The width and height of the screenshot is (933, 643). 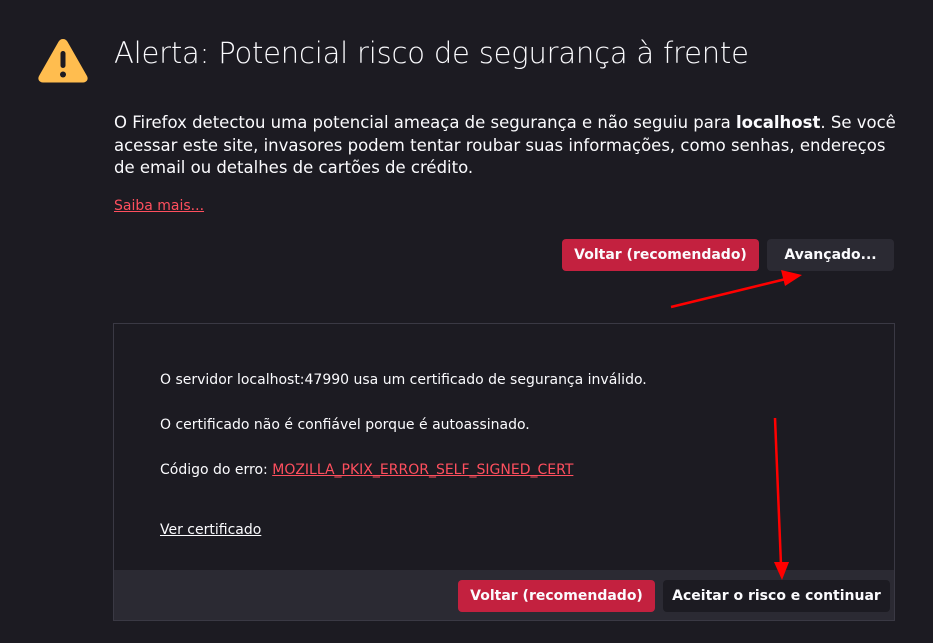 I want to click on accept-risk-button: Aceitar o risco e continuar, so click(x=776, y=596).